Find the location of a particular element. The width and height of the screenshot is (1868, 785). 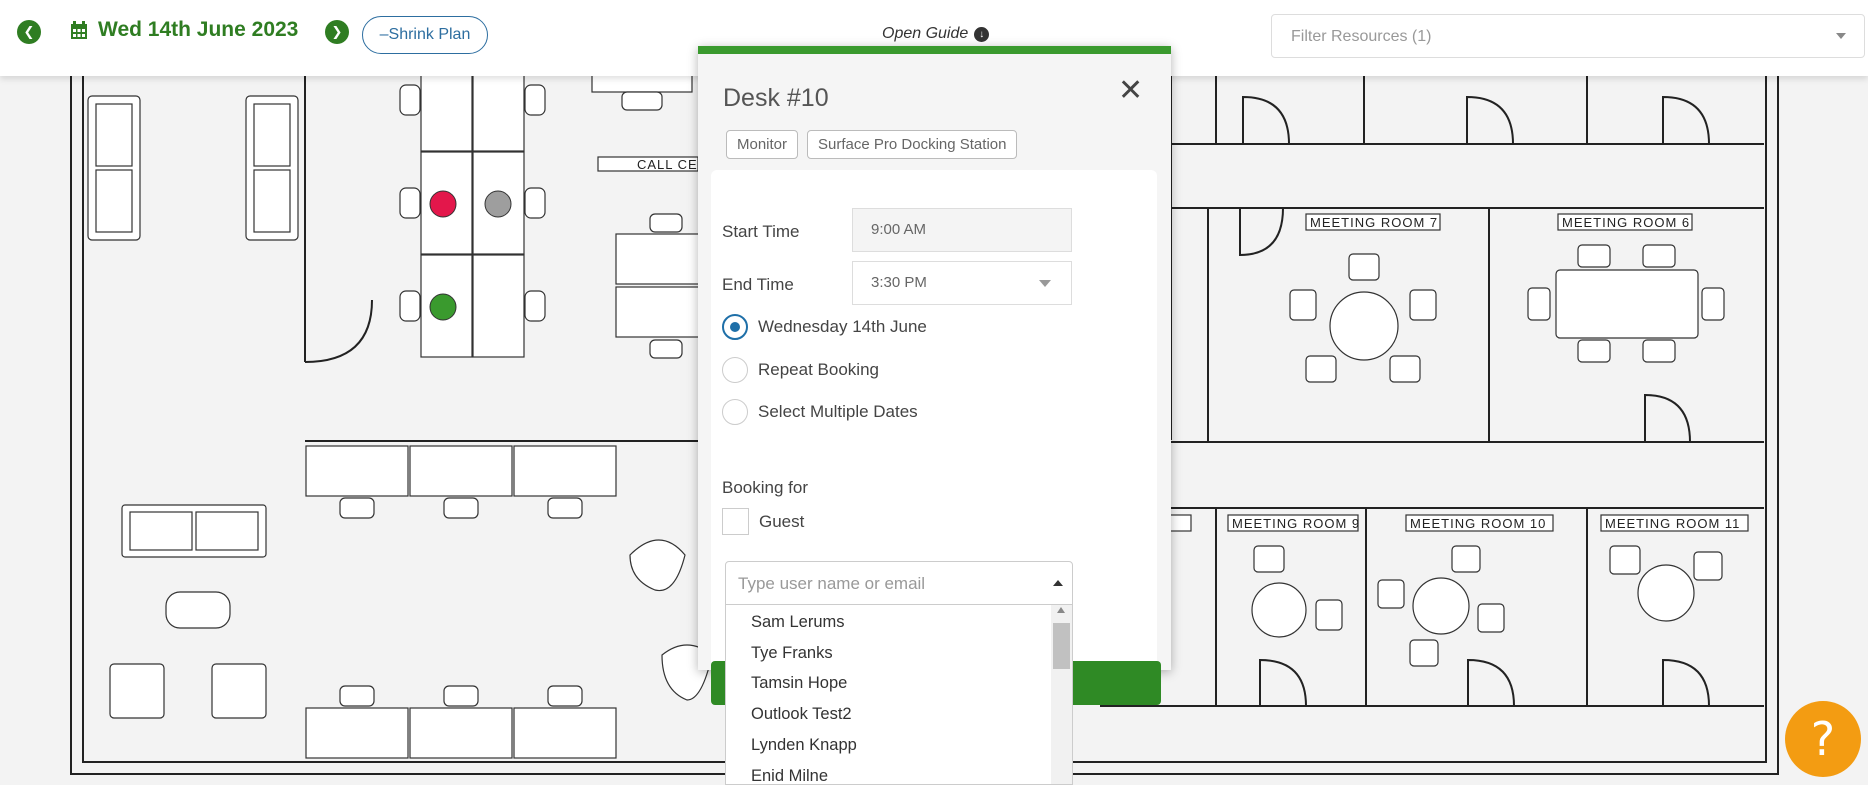

end-time-select: 3:30 PM is located at coordinates (962, 283).